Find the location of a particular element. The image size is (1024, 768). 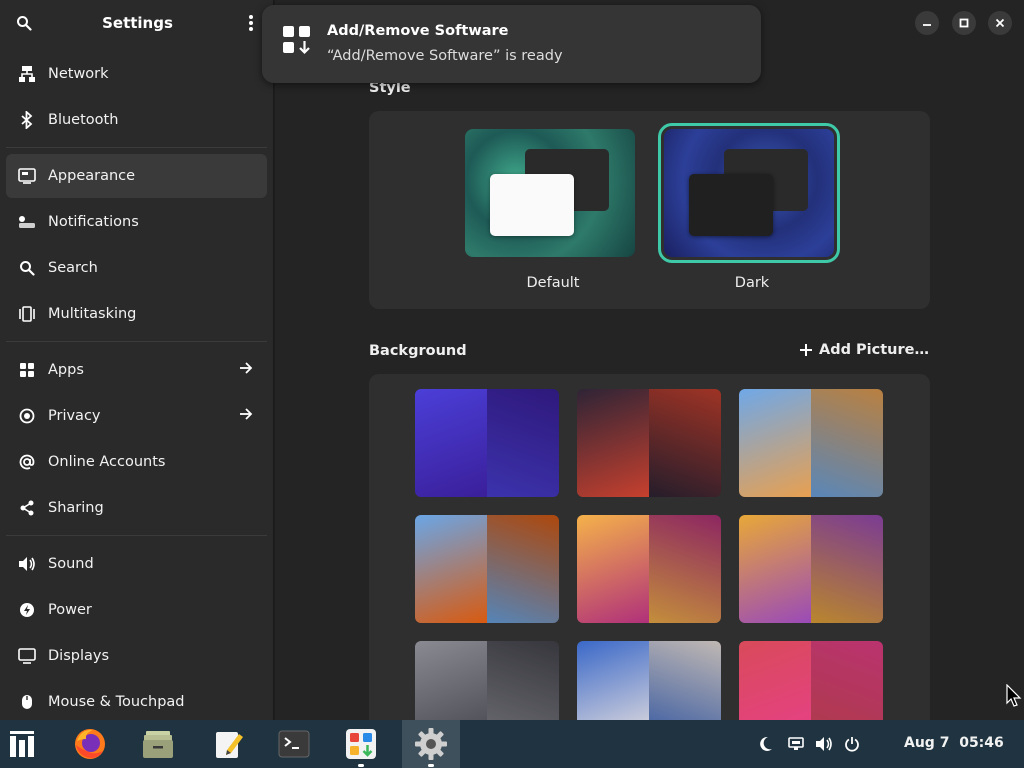

sidebar-item-label: Online Accounts is located at coordinates (107, 462).